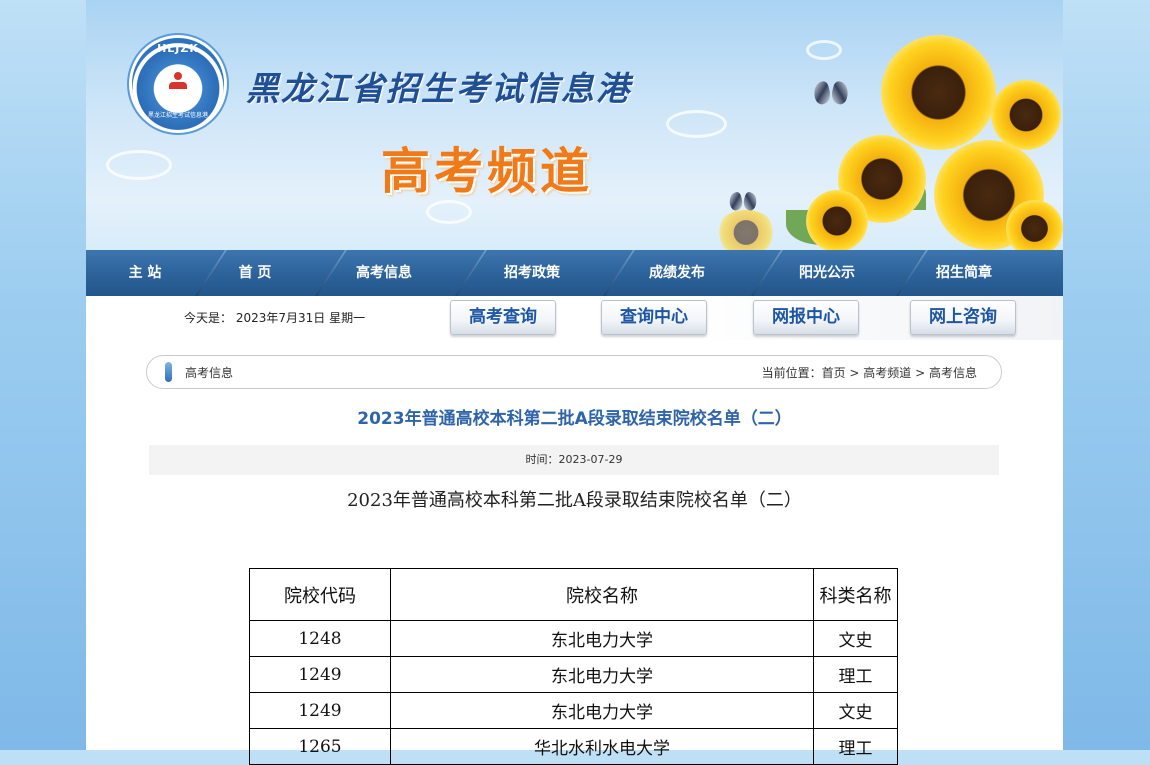 The width and height of the screenshot is (1150, 765). I want to click on site-title: 黑龙江省招生考试信息港, so click(438, 88).